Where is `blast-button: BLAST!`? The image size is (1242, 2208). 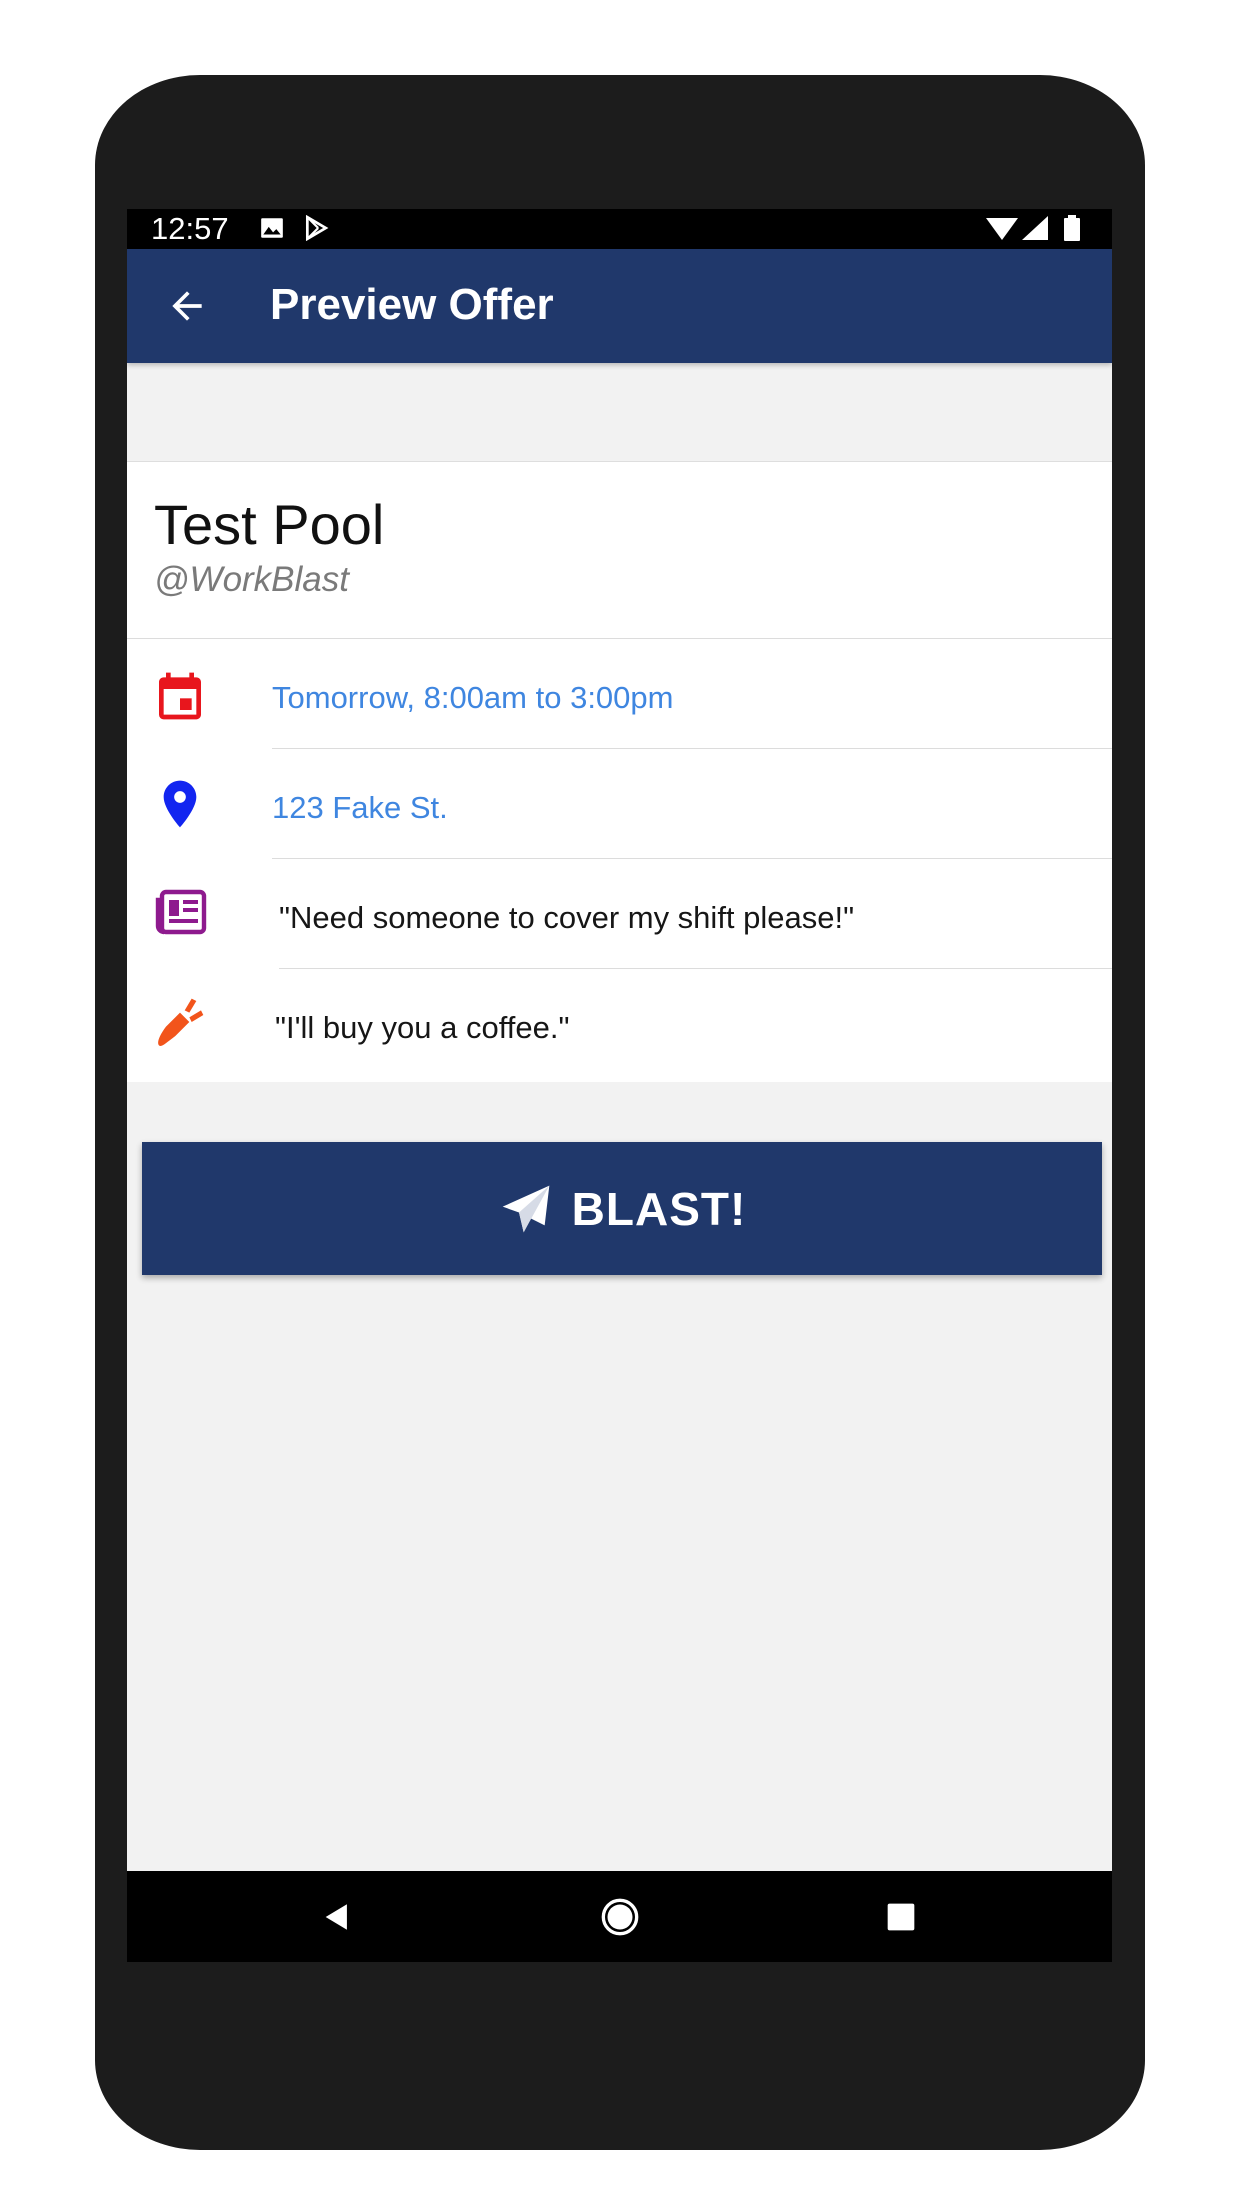
blast-button: BLAST! is located at coordinates (622, 1208).